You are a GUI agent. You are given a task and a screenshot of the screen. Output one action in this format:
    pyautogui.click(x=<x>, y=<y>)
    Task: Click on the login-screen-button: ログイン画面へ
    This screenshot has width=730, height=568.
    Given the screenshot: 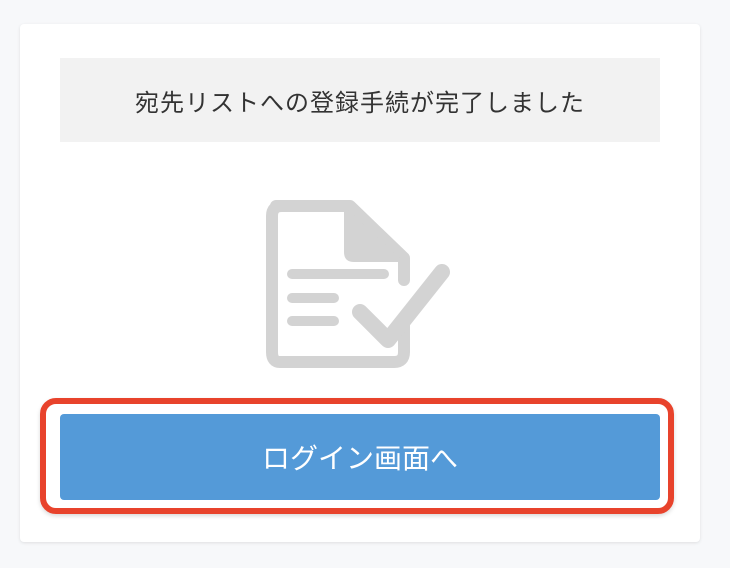 What is the action you would take?
    pyautogui.click(x=360, y=457)
    